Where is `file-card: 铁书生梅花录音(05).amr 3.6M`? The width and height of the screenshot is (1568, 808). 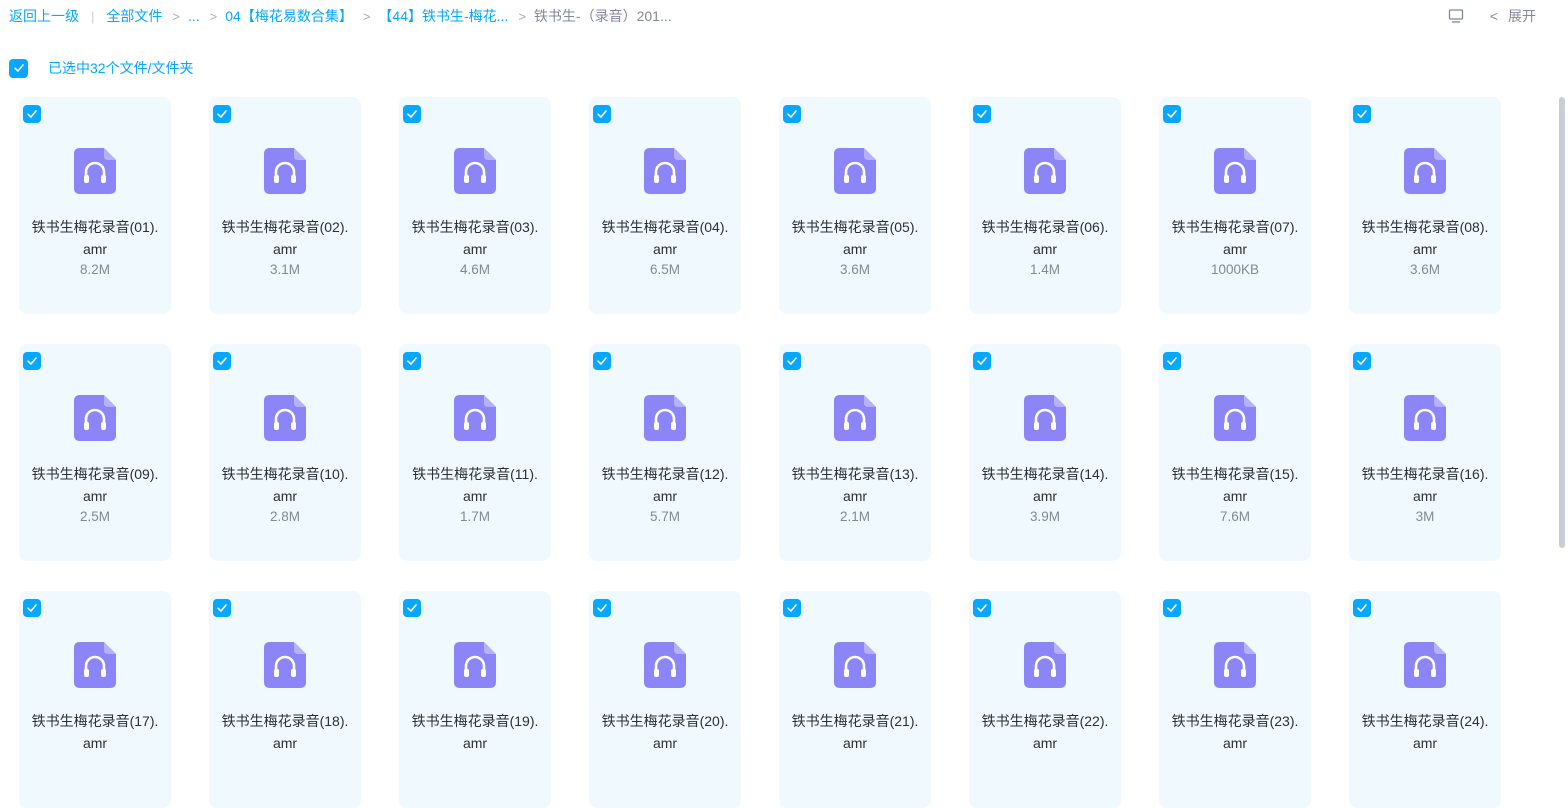
file-card: 铁书生梅花录音(05).amr 3.6M is located at coordinates (855, 205).